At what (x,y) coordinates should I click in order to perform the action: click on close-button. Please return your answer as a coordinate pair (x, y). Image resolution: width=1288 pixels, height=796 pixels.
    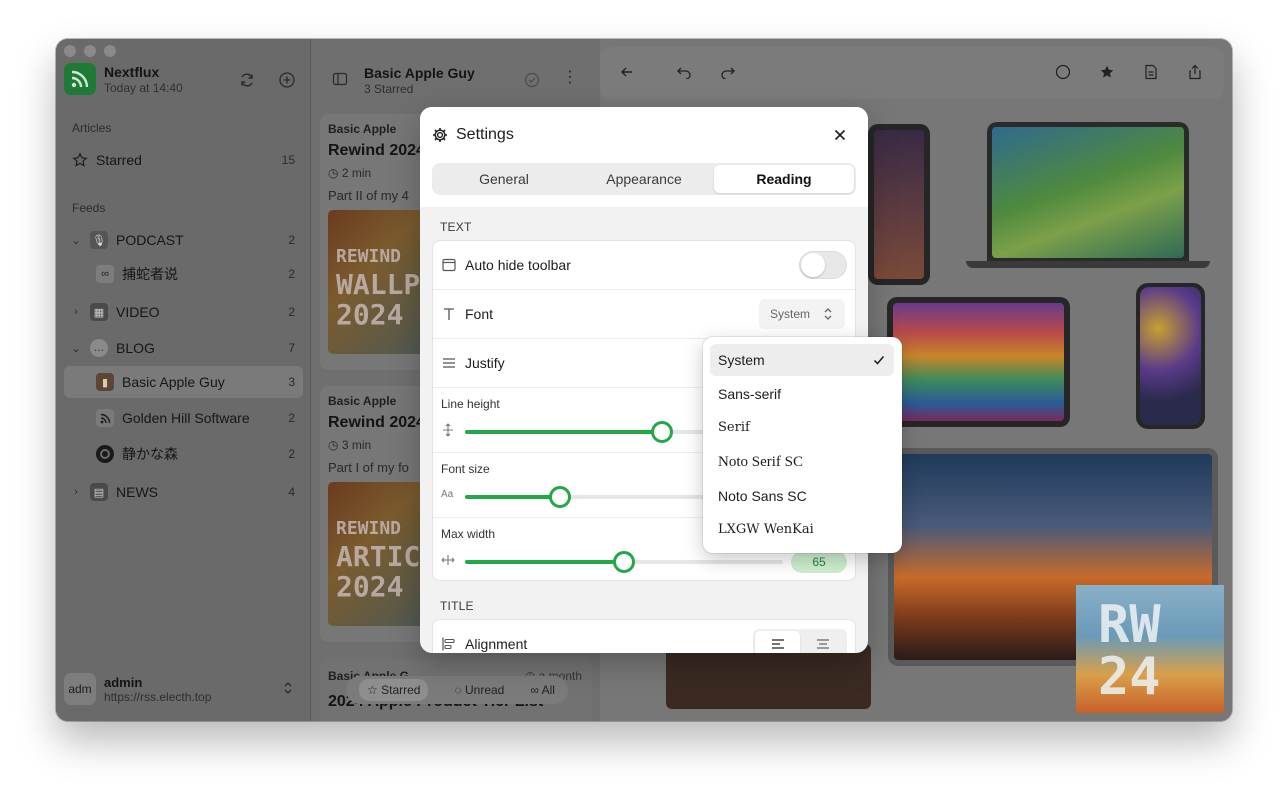
    Looking at the image, I should click on (840, 135).